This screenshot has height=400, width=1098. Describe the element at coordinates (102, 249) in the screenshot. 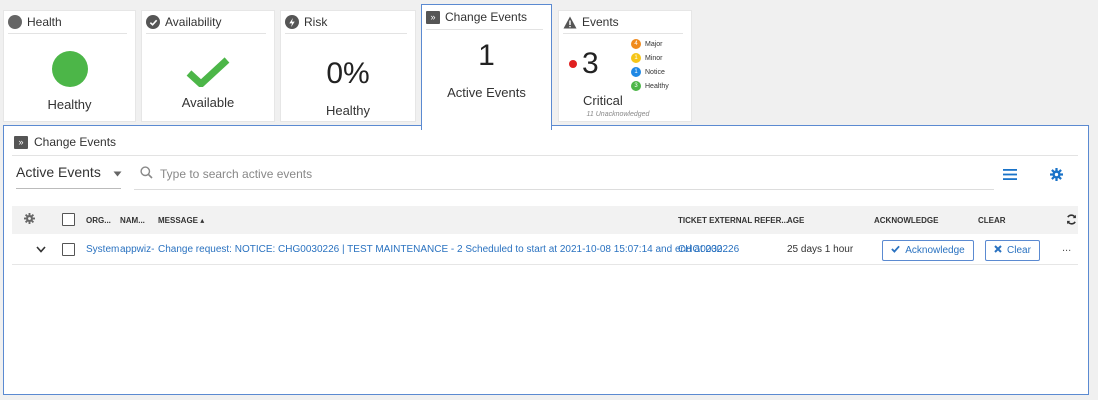

I see `cell-org: System` at that location.